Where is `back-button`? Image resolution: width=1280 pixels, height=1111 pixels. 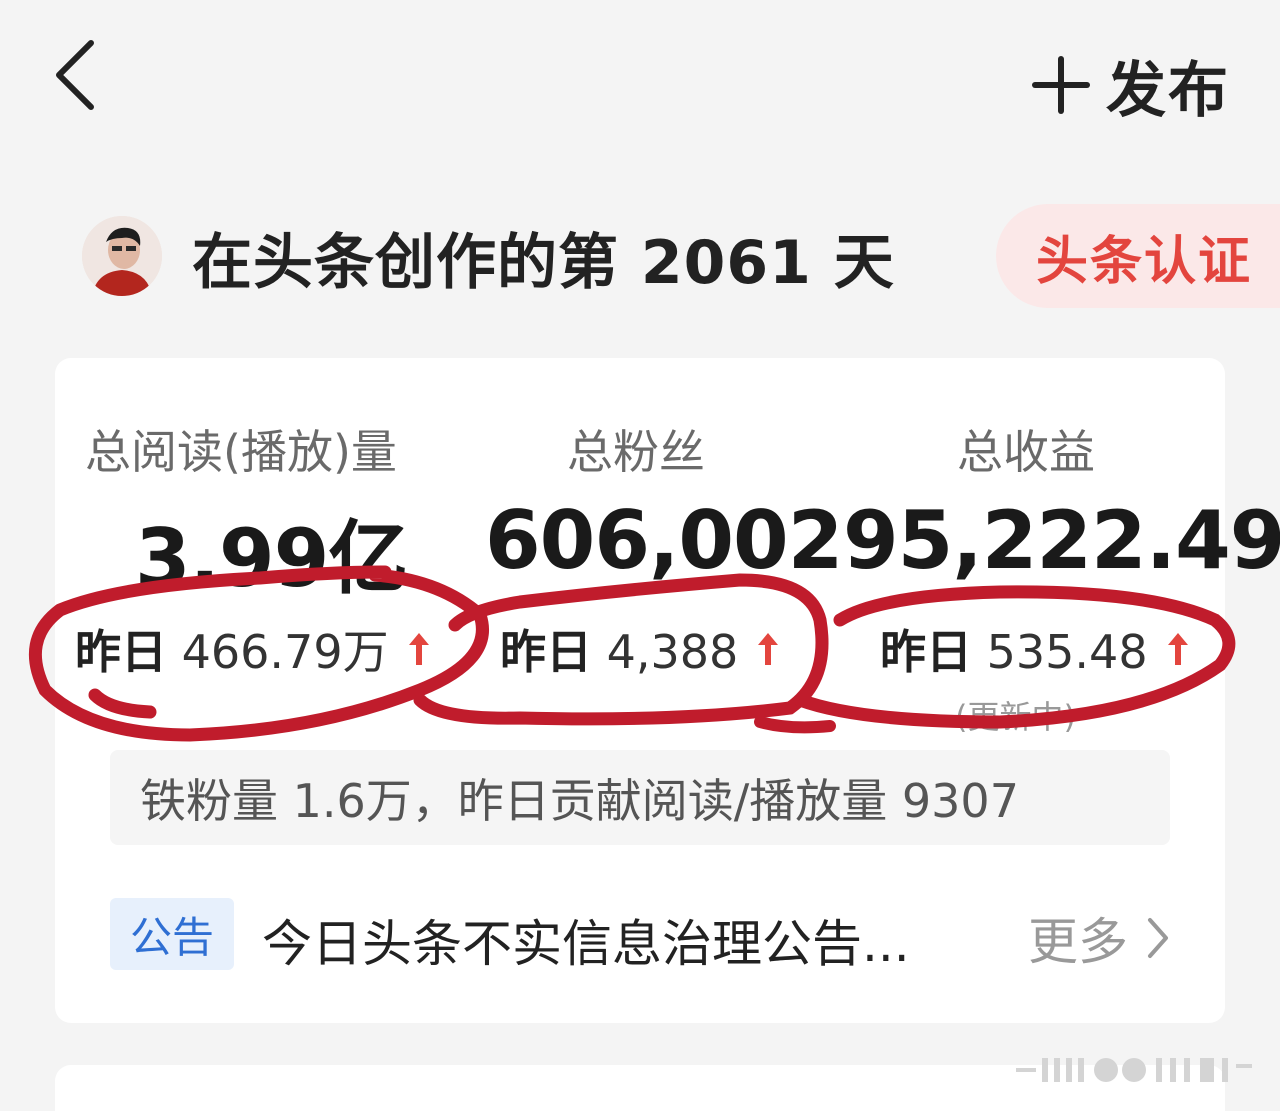
back-button is located at coordinates (75, 75).